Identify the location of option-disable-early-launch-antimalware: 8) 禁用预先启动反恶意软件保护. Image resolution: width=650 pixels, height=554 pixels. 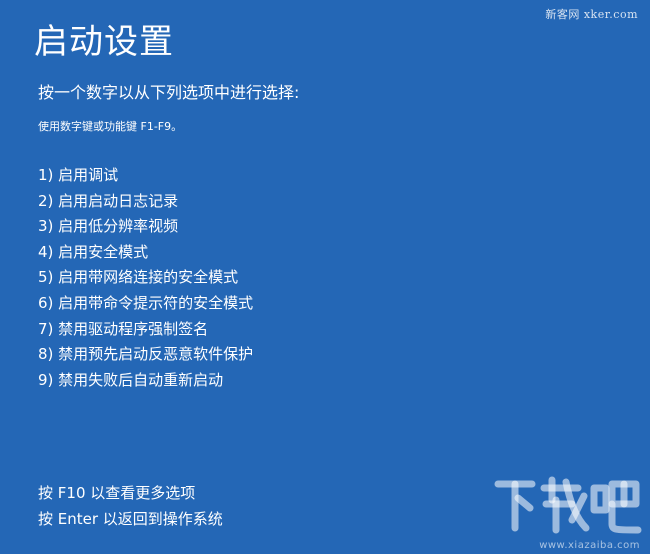
(145, 355).